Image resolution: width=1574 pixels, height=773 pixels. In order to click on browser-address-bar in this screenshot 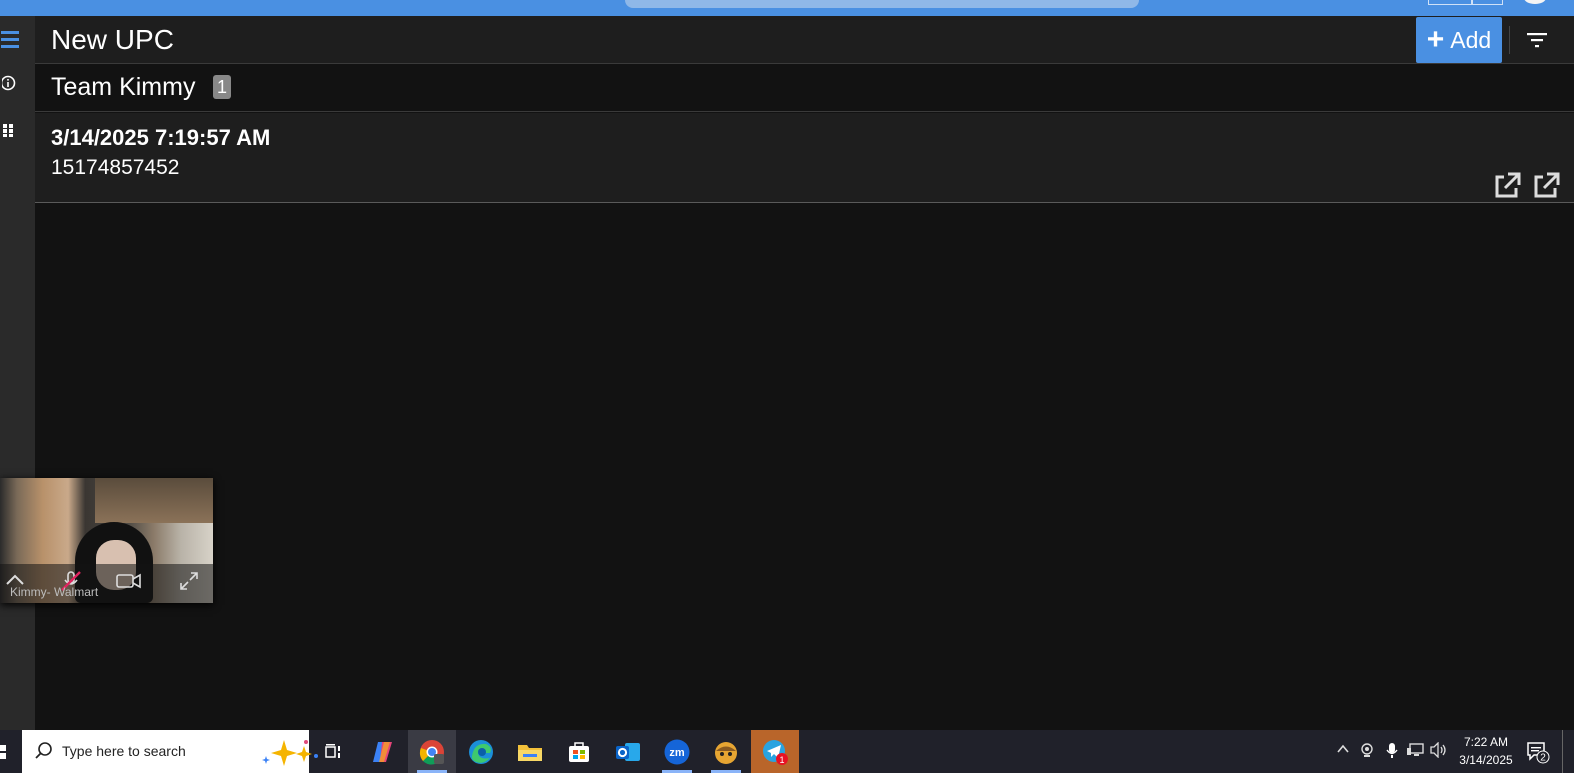, I will do `click(882, 4)`.